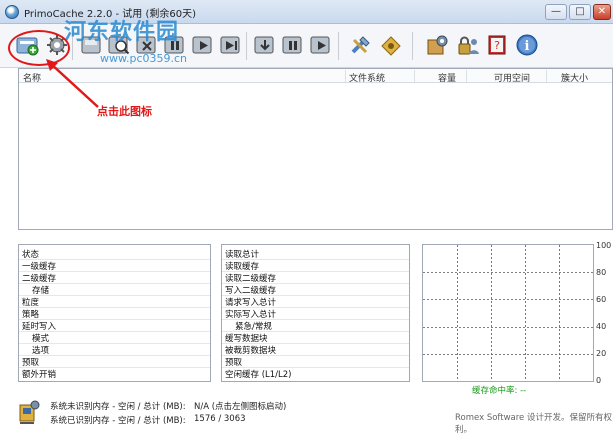  I want to click on graph-y-tick-20: 20, so click(601, 353).